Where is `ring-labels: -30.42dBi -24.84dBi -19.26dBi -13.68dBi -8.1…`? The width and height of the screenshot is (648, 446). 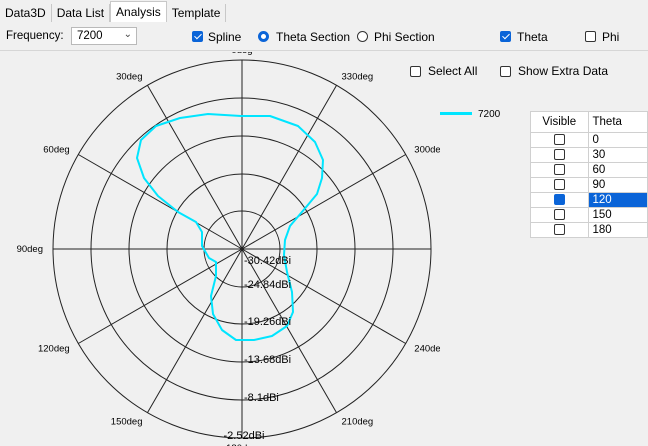 ring-labels: -30.42dBi -24.84dBi -19.26dBi -13.68dBi -8.1… is located at coordinates (258, 348).